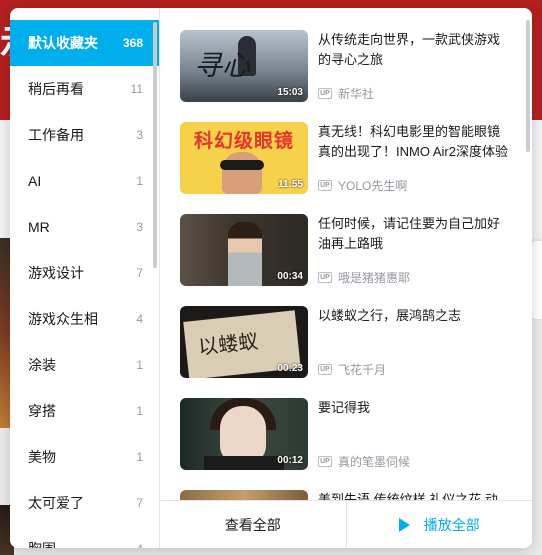  What do you see at coordinates (243, 141) in the screenshot?
I see `thumbnail-text: 科幻级眼镜` at bounding box center [243, 141].